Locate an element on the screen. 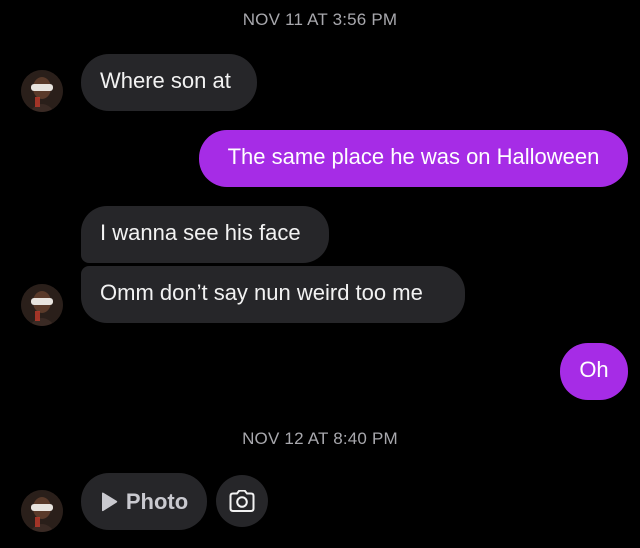  timestamp-nov-11: NOV 11 AT 3:56 PM is located at coordinates (320, 19).